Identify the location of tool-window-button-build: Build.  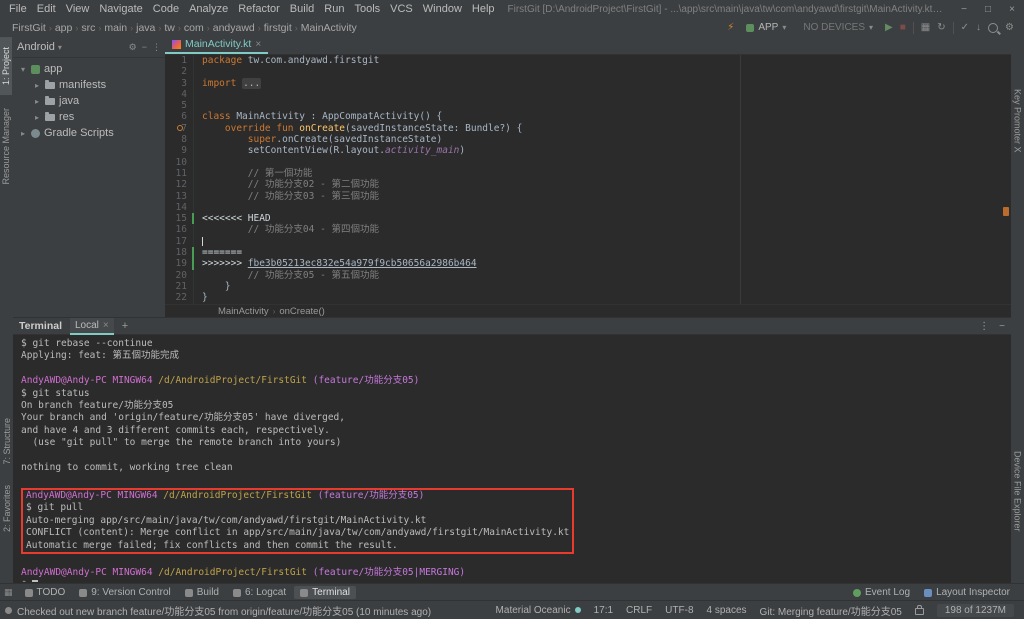
(202, 592).